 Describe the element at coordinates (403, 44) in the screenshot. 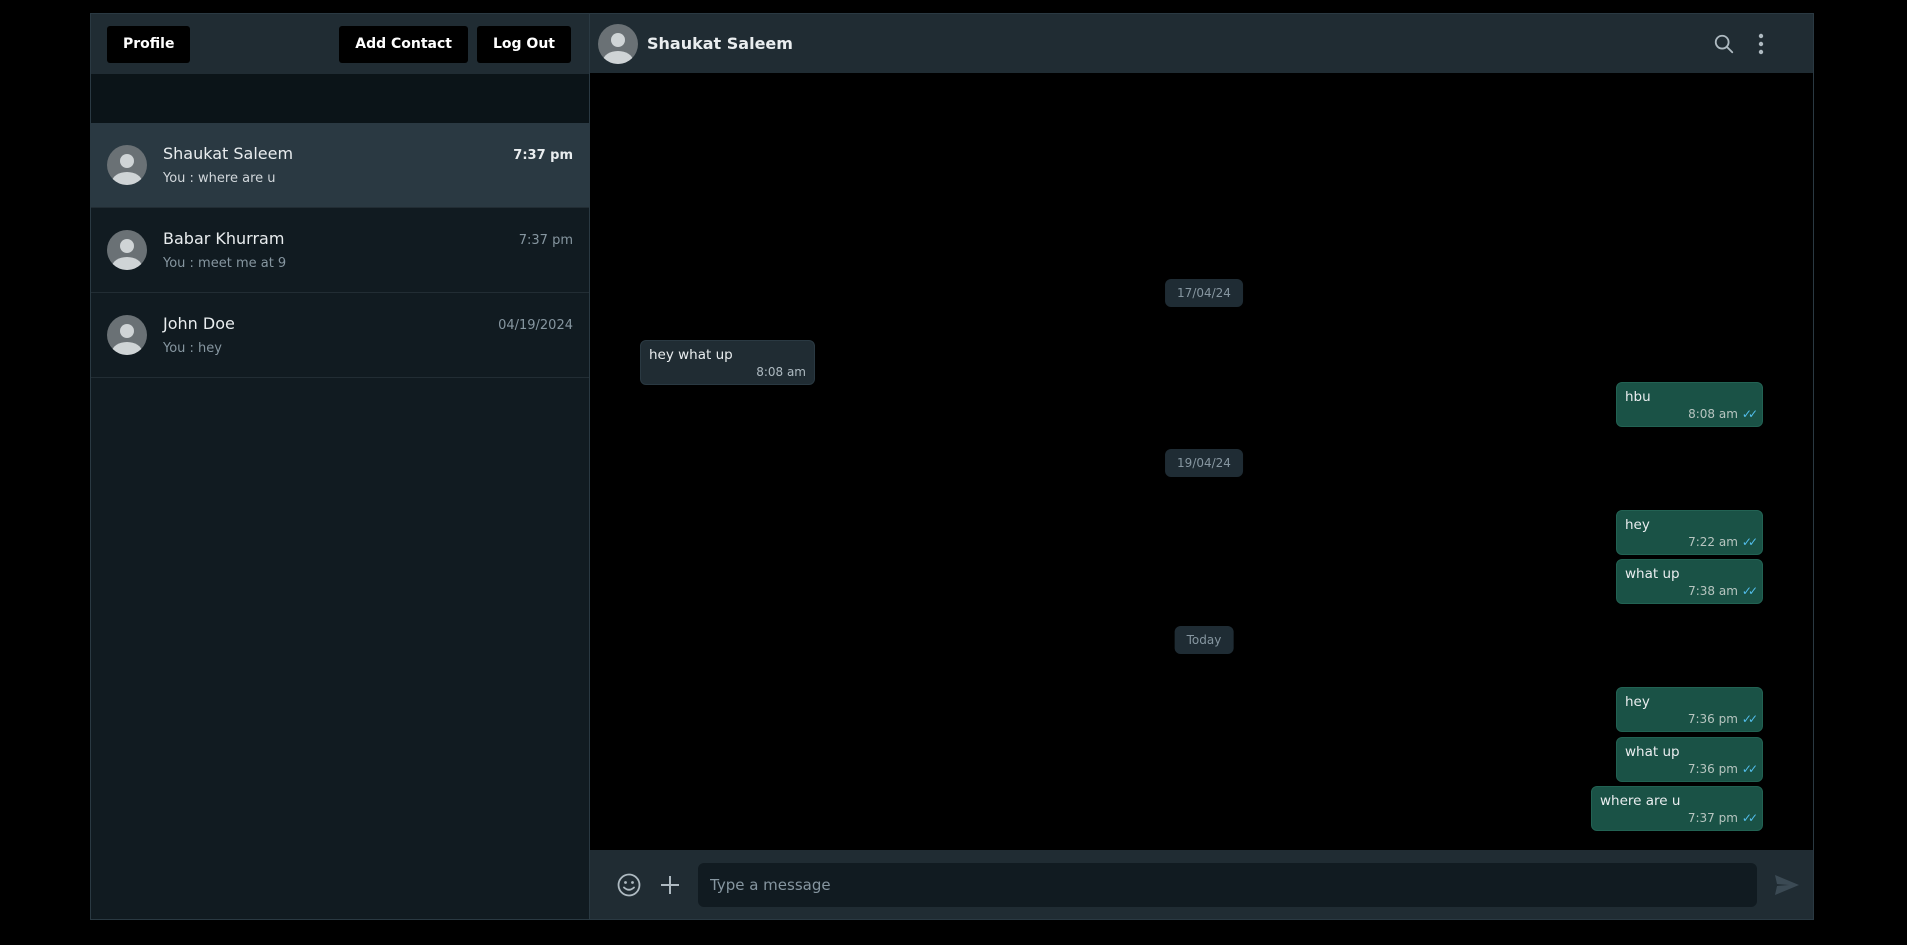

I see `add-contact-button: Add Contact` at that location.